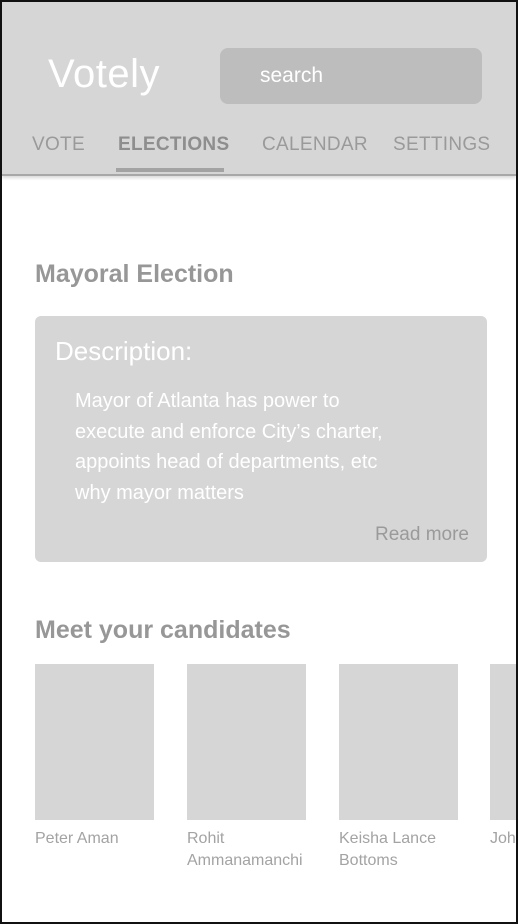  Describe the element at coordinates (503, 839) in the screenshot. I see `candidate-name-4: Joh` at that location.